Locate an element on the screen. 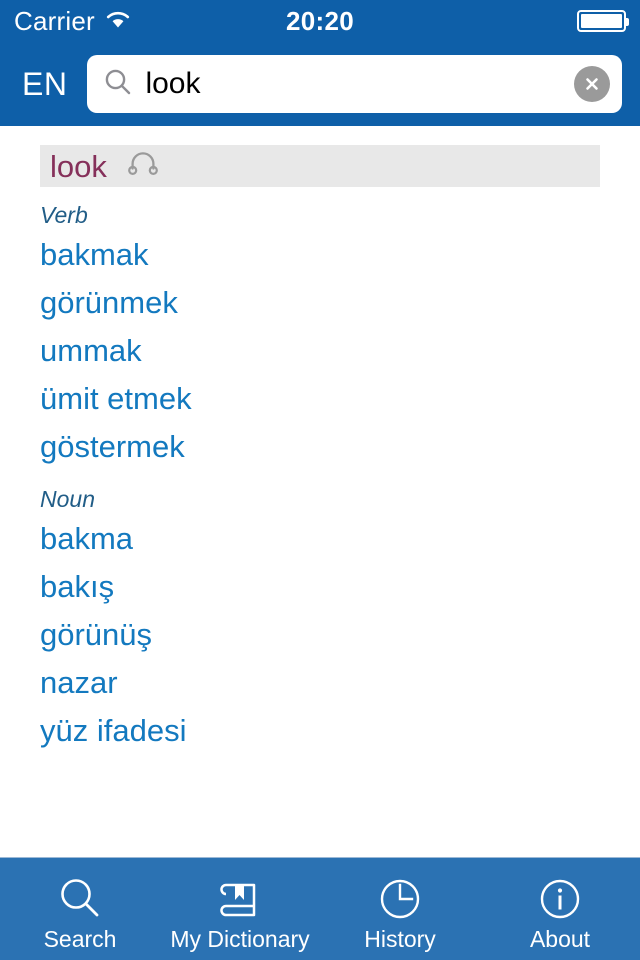  book-bookmark-icon is located at coordinates (240, 899).